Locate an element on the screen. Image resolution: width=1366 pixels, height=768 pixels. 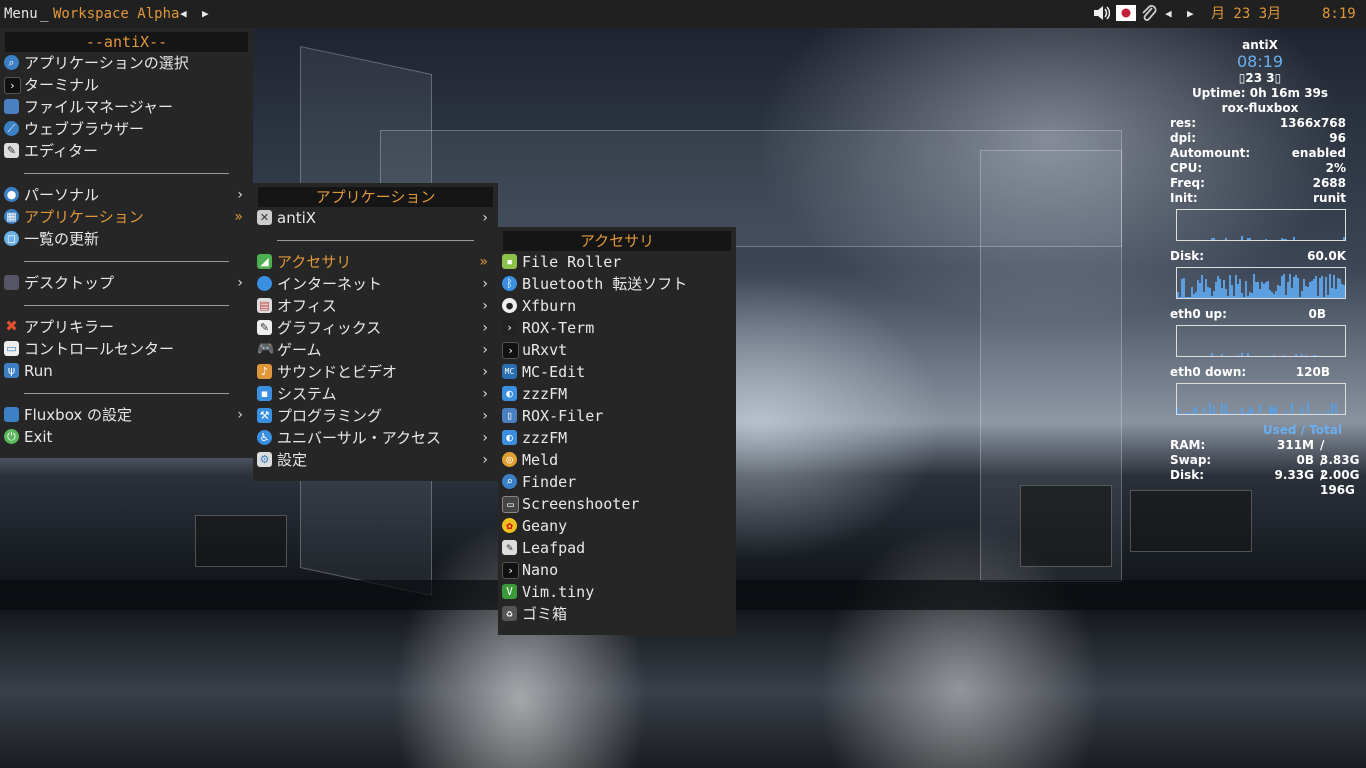
eth-down-graph is located at coordinates (1261, 399).